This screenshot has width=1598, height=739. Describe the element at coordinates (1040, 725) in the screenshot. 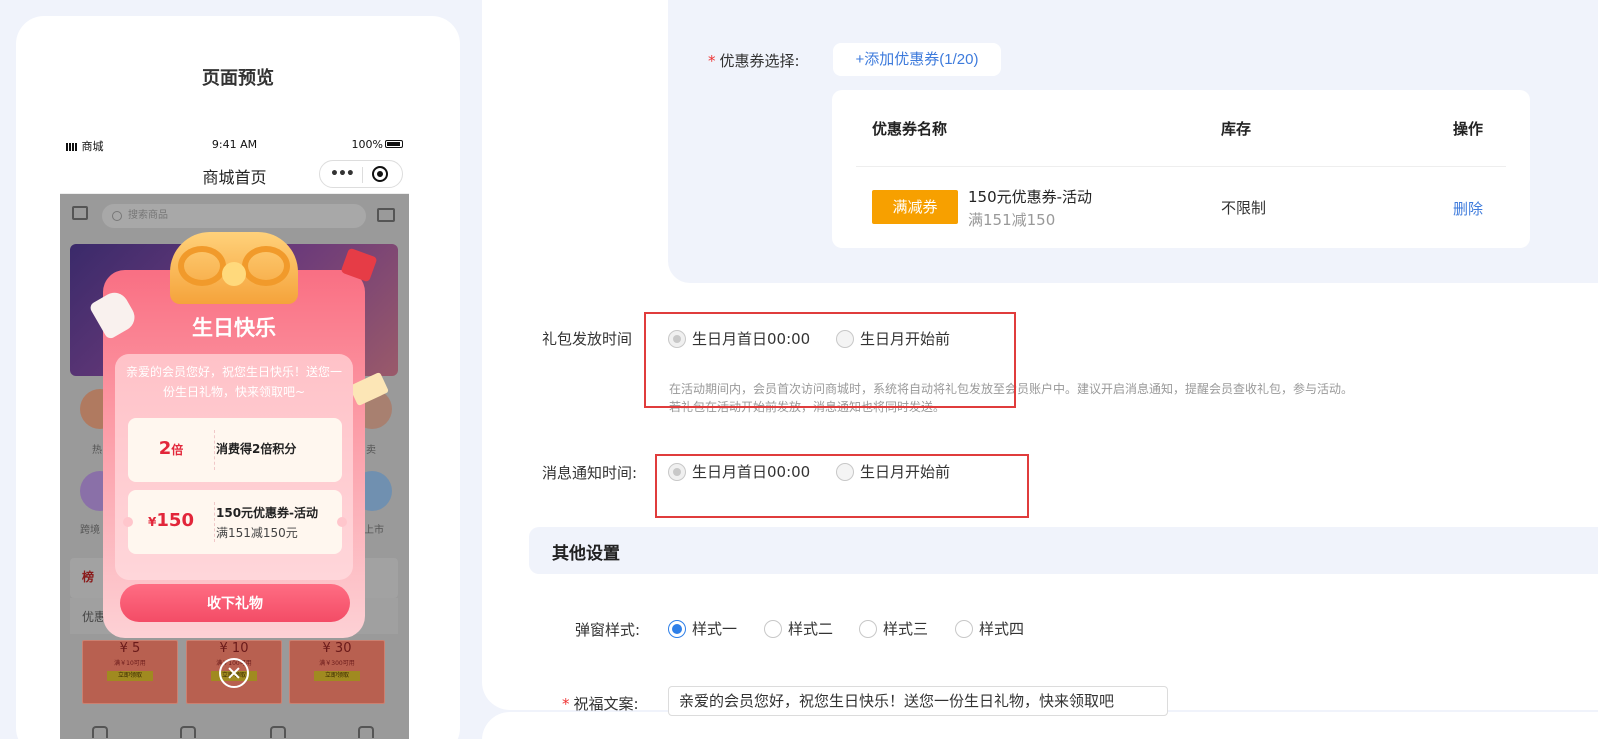

I see `settings-panel-next` at that location.